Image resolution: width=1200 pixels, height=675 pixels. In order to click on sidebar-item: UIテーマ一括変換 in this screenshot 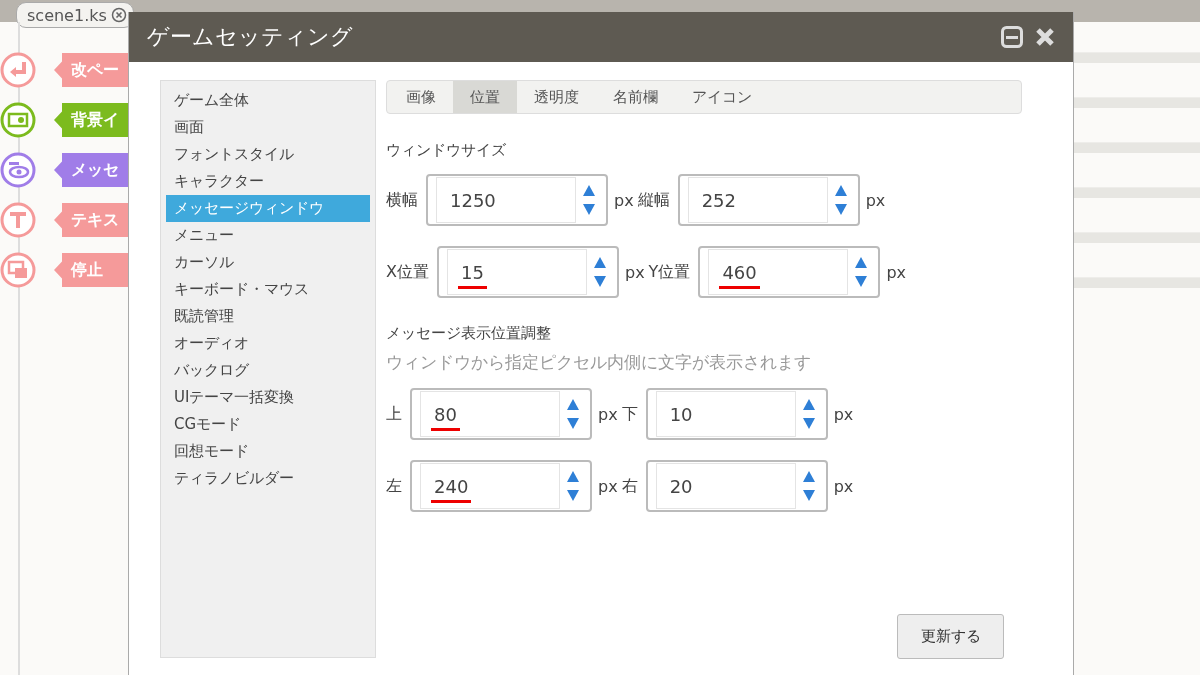, I will do `click(268, 397)`.